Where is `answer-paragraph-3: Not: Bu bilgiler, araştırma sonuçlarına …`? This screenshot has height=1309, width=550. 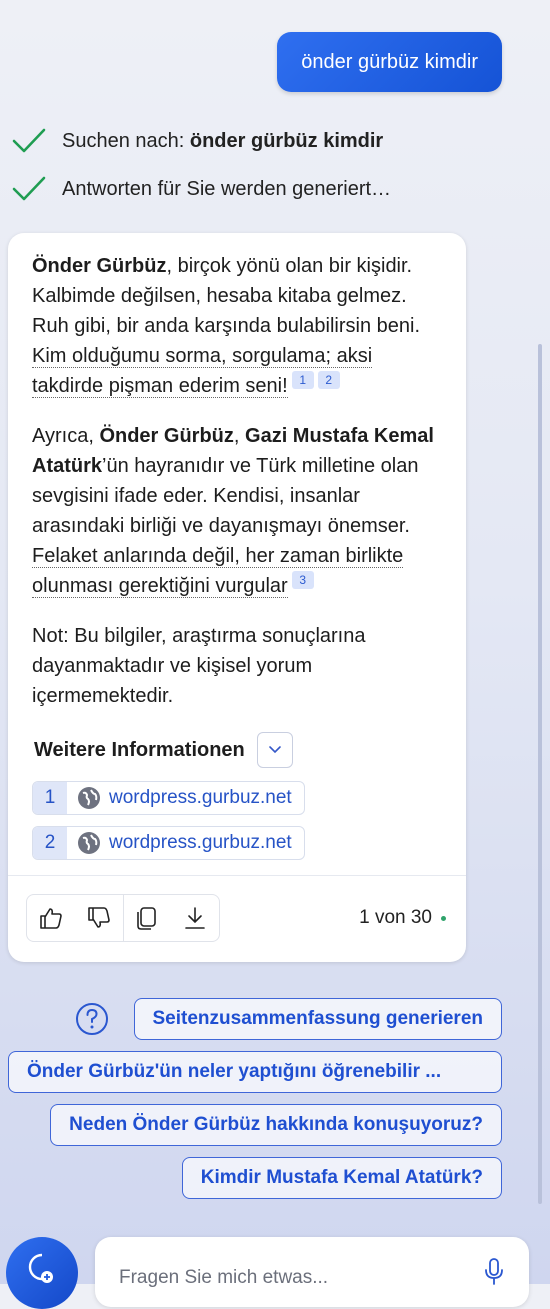 answer-paragraph-3: Not: Bu bilgiler, araştırma sonuçlarına … is located at coordinates (199, 666).